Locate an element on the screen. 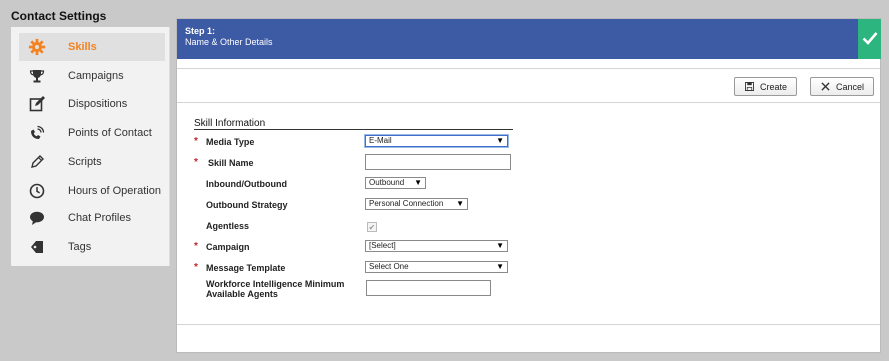 The image size is (889, 361). sidebar-item-label: Scripts is located at coordinates (85, 162).